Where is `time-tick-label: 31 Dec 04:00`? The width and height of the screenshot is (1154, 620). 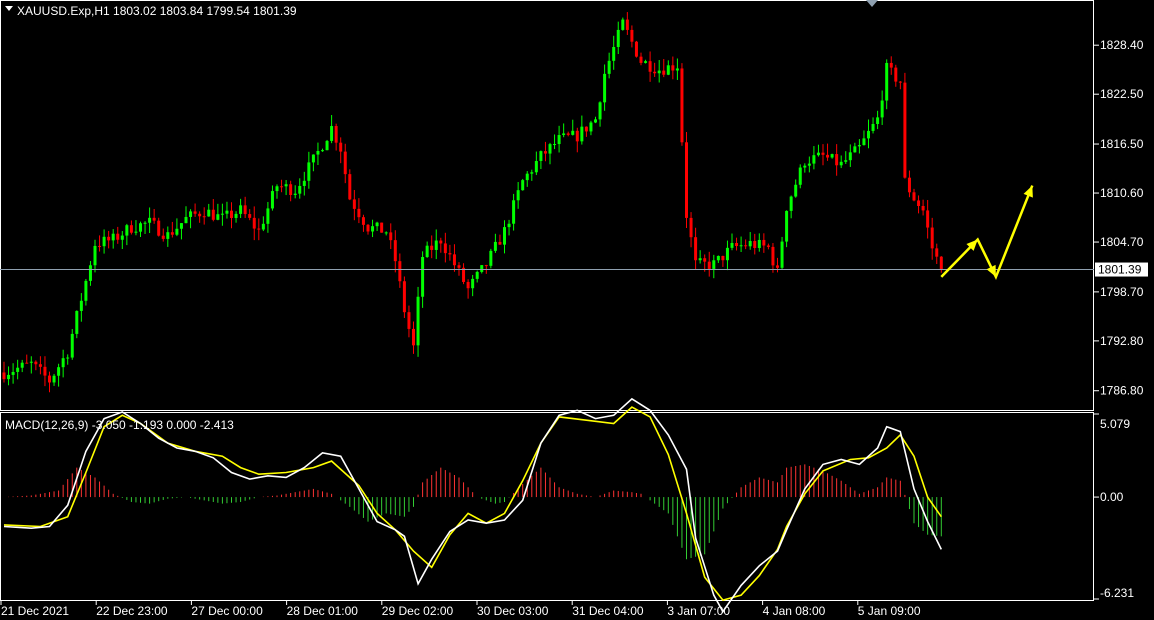
time-tick-label: 31 Dec 04:00 is located at coordinates (608, 611).